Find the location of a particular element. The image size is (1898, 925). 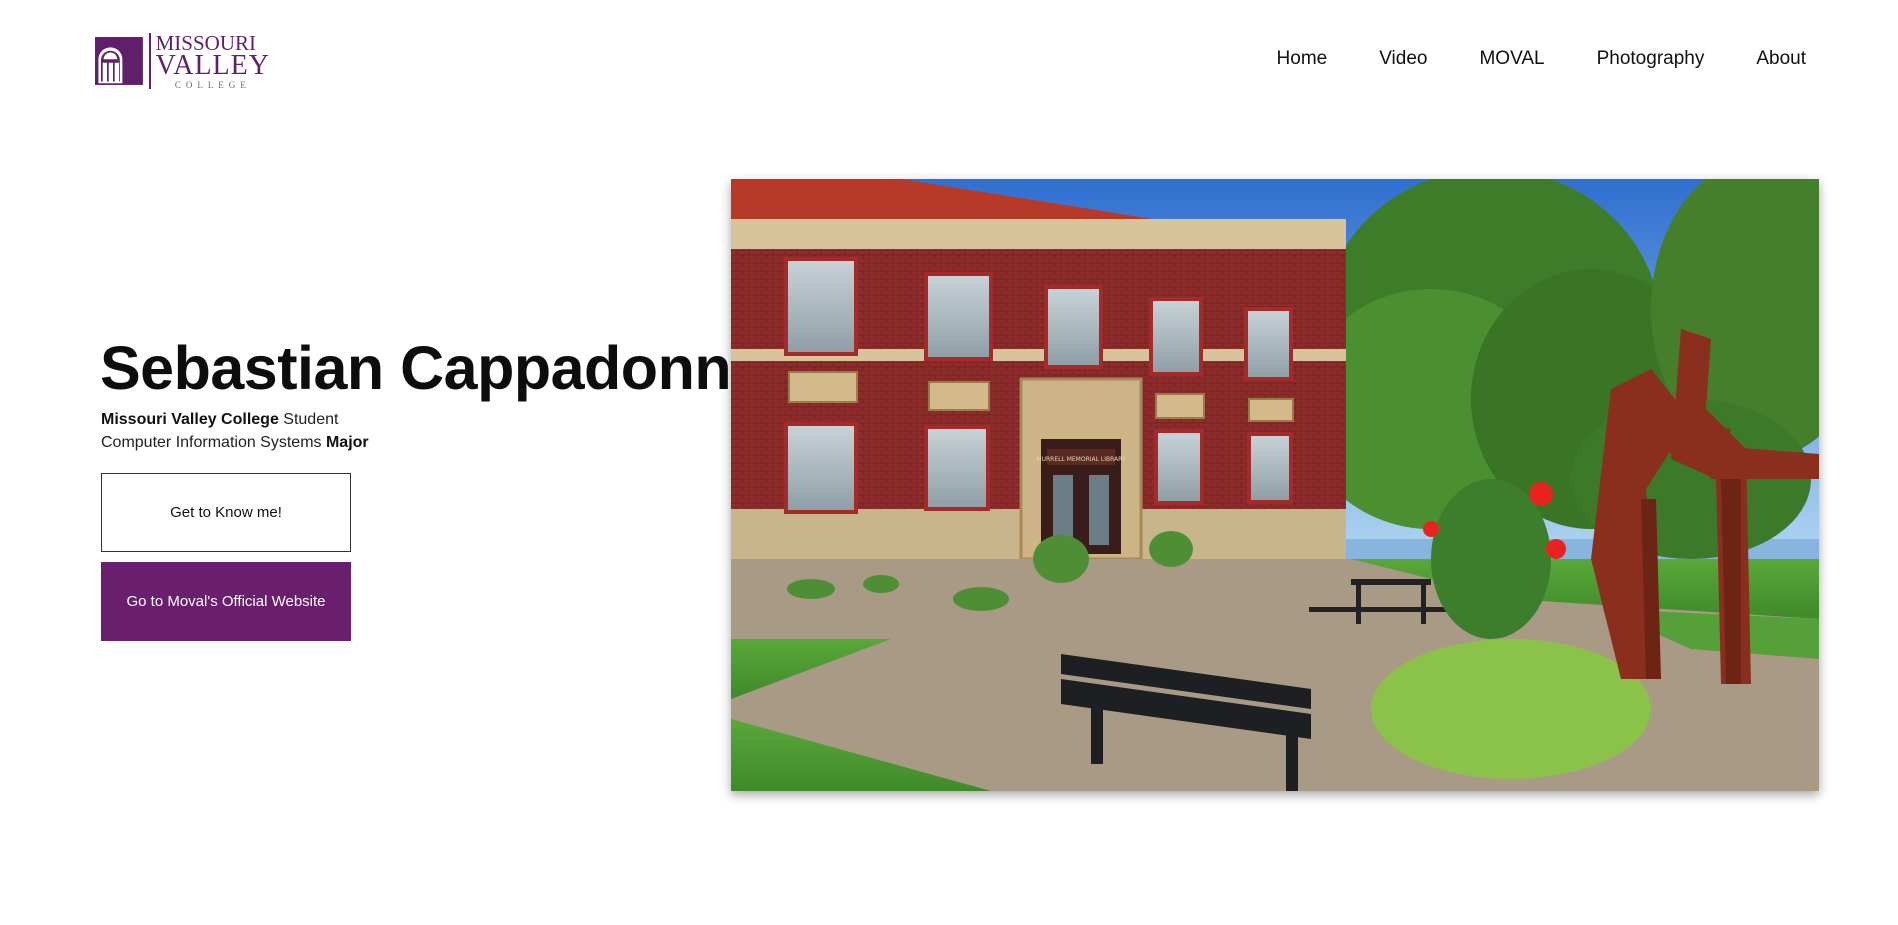

logo-divider is located at coordinates (149, 61).